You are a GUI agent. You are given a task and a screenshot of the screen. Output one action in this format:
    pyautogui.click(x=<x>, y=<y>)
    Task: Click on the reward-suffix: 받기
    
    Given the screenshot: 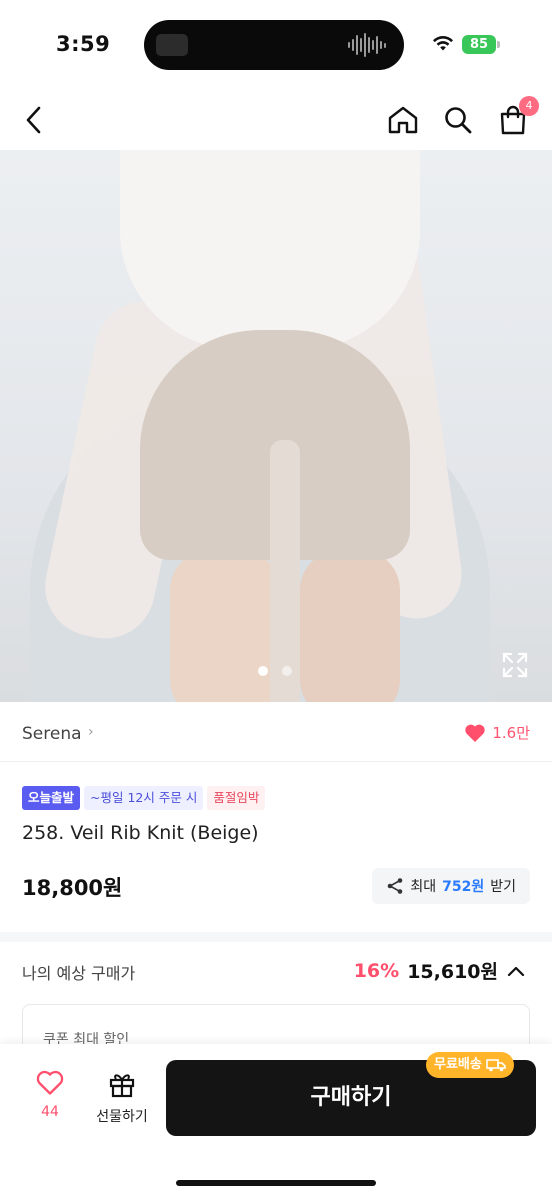 What is the action you would take?
    pyautogui.click(x=503, y=887)
    